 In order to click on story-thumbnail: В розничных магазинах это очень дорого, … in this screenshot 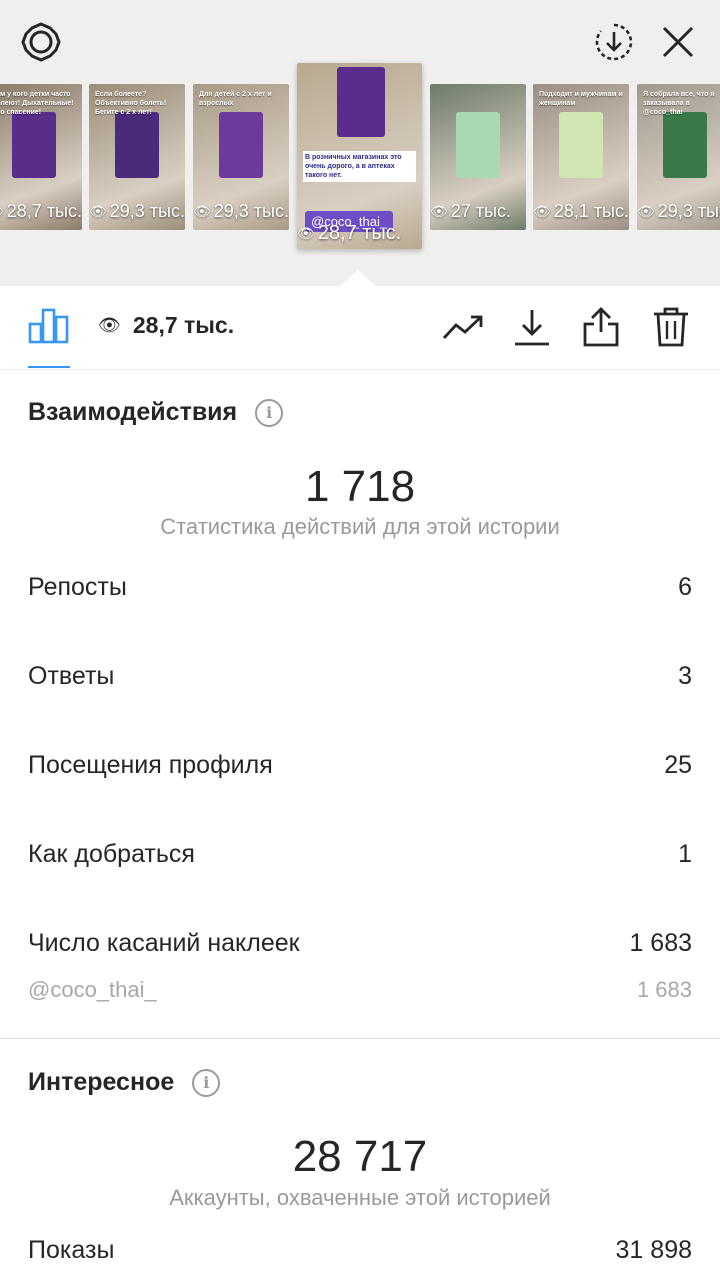, I will do `click(359, 156)`.